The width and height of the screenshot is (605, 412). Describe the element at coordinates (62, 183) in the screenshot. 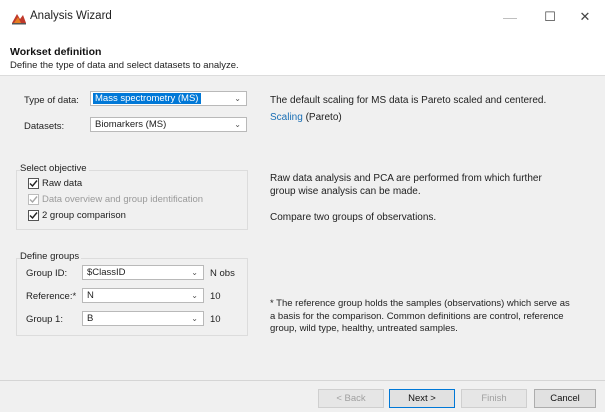

I see `raw-data-label: Raw data` at that location.